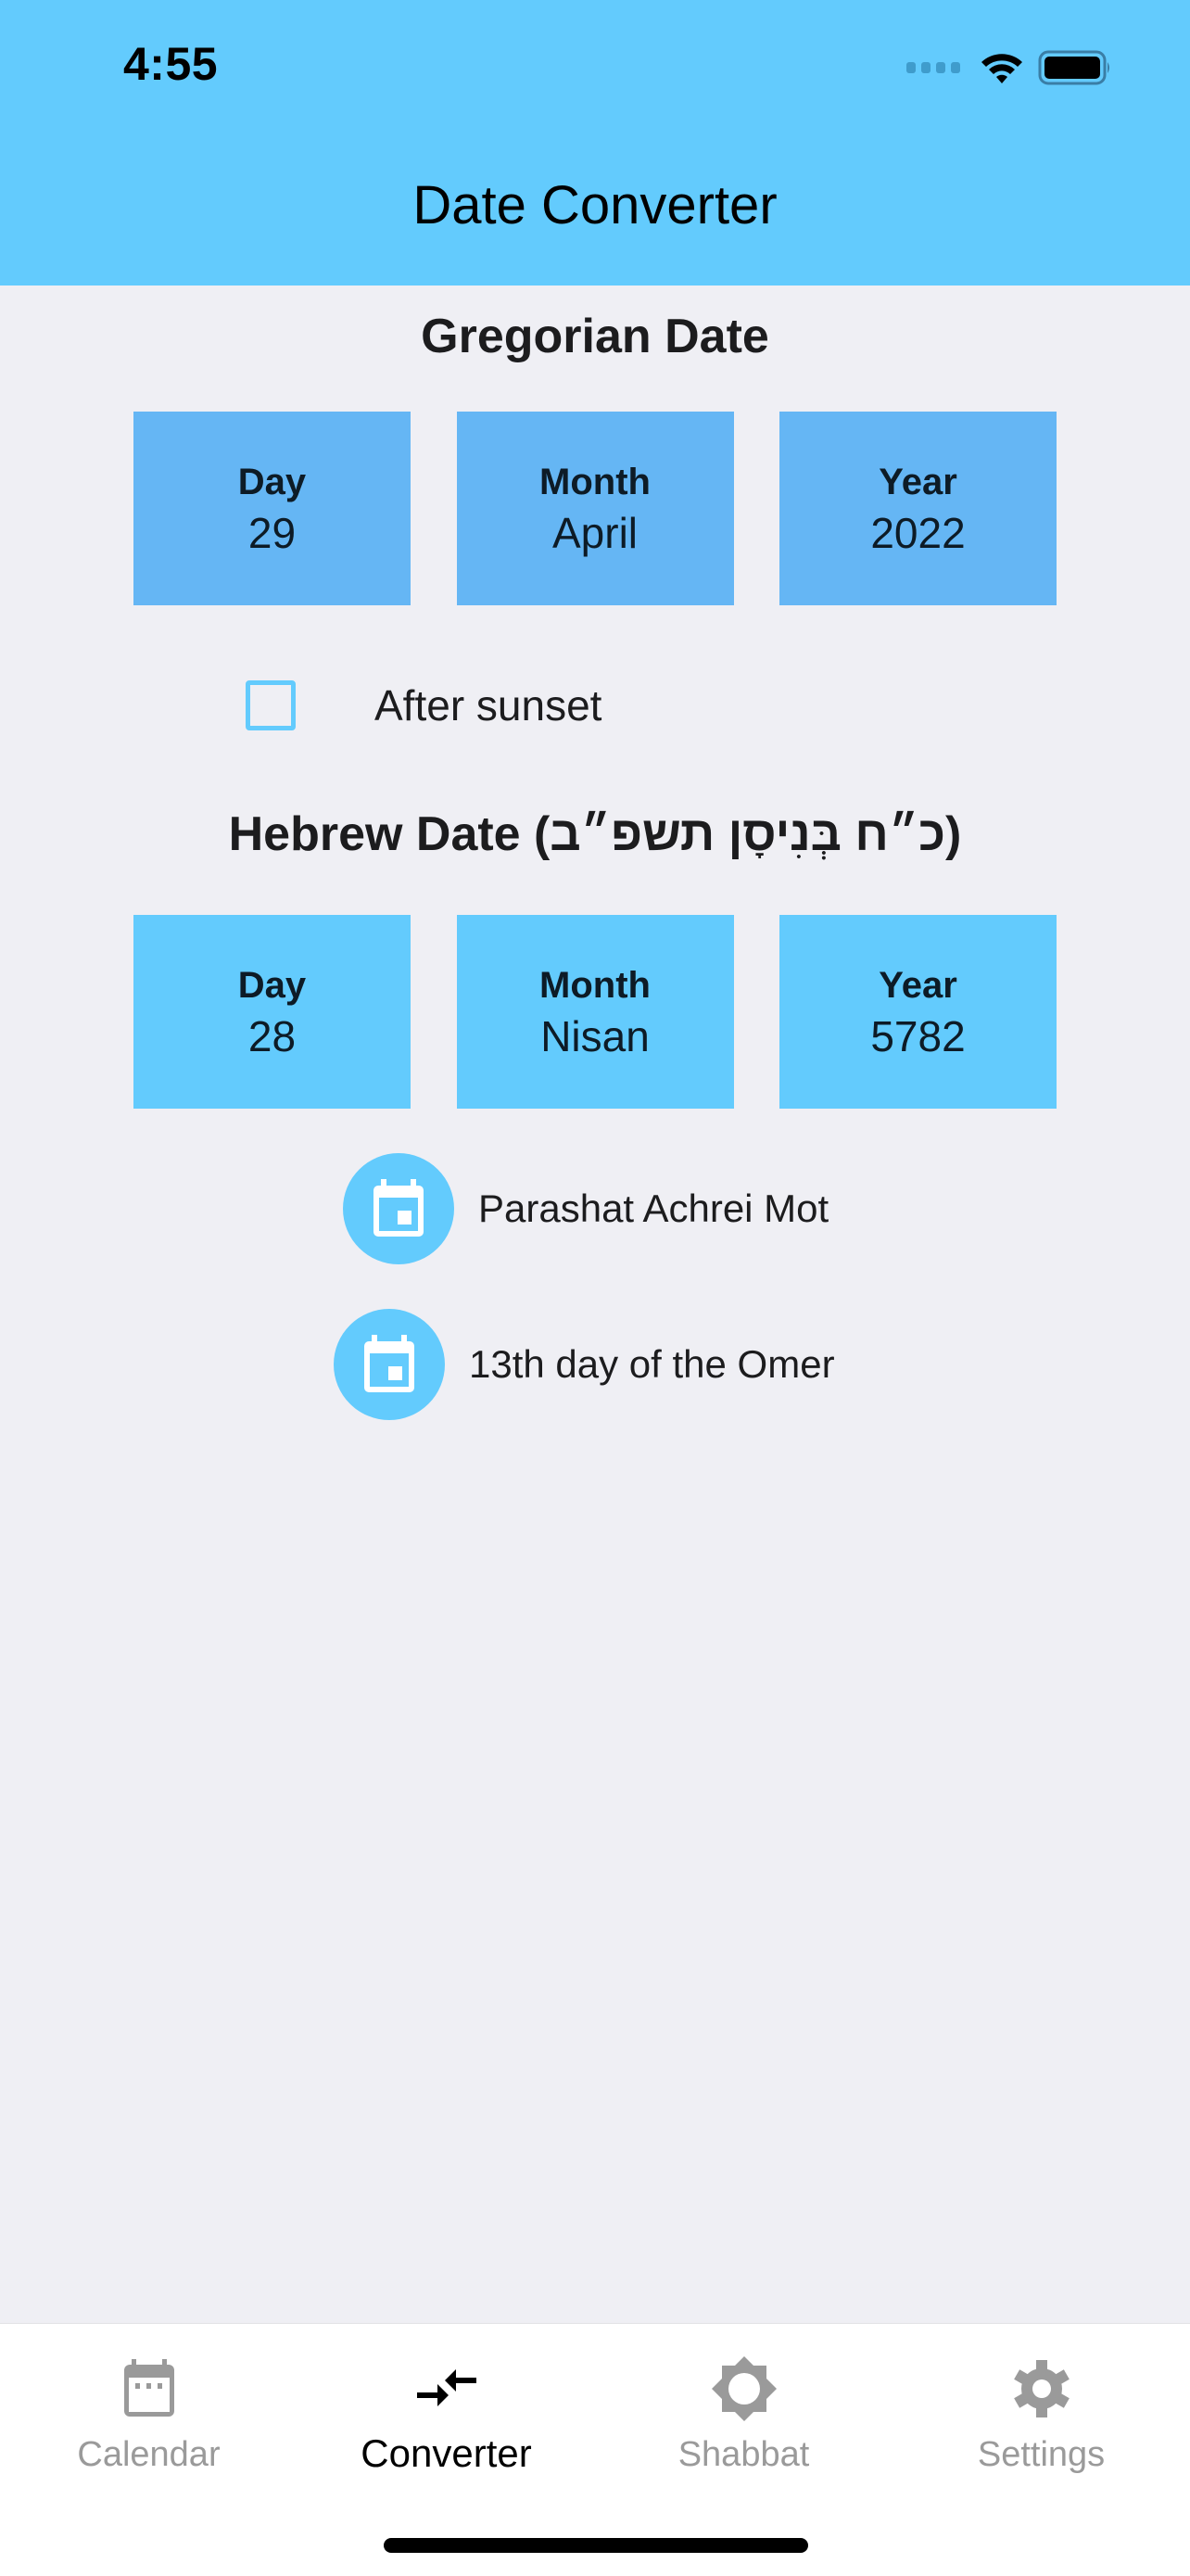 The height and width of the screenshot is (2576, 1190). I want to click on status-time: 4:55, so click(171, 64).